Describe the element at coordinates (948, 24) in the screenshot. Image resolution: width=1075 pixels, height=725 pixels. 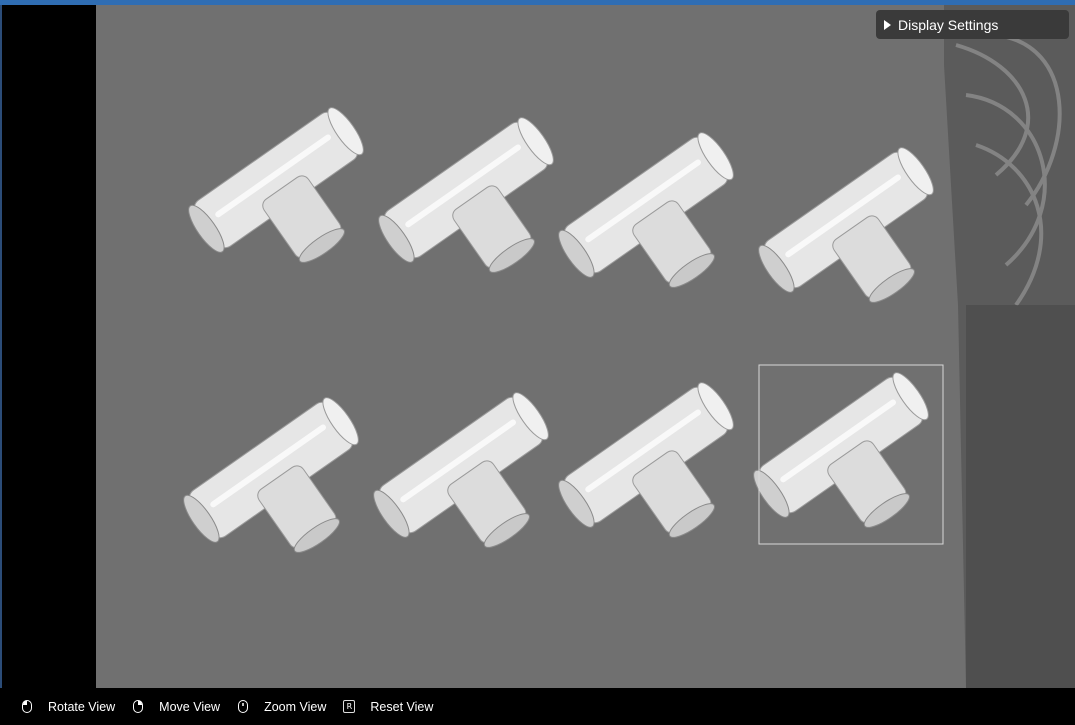
I see `display-settings-label: Display Settings` at that location.